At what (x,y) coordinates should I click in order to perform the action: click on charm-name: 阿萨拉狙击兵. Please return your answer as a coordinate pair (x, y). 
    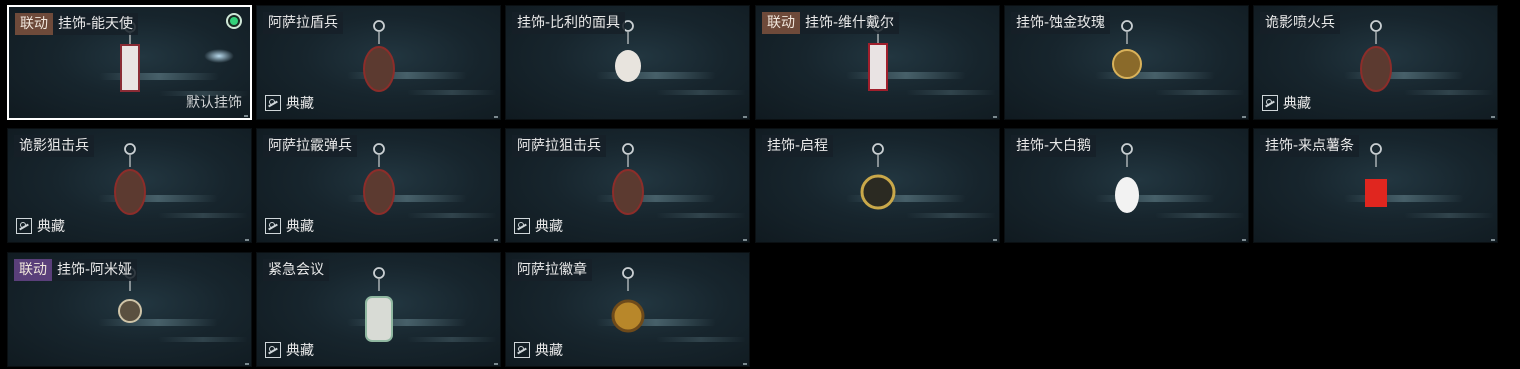
    Looking at the image, I should click on (559, 146).